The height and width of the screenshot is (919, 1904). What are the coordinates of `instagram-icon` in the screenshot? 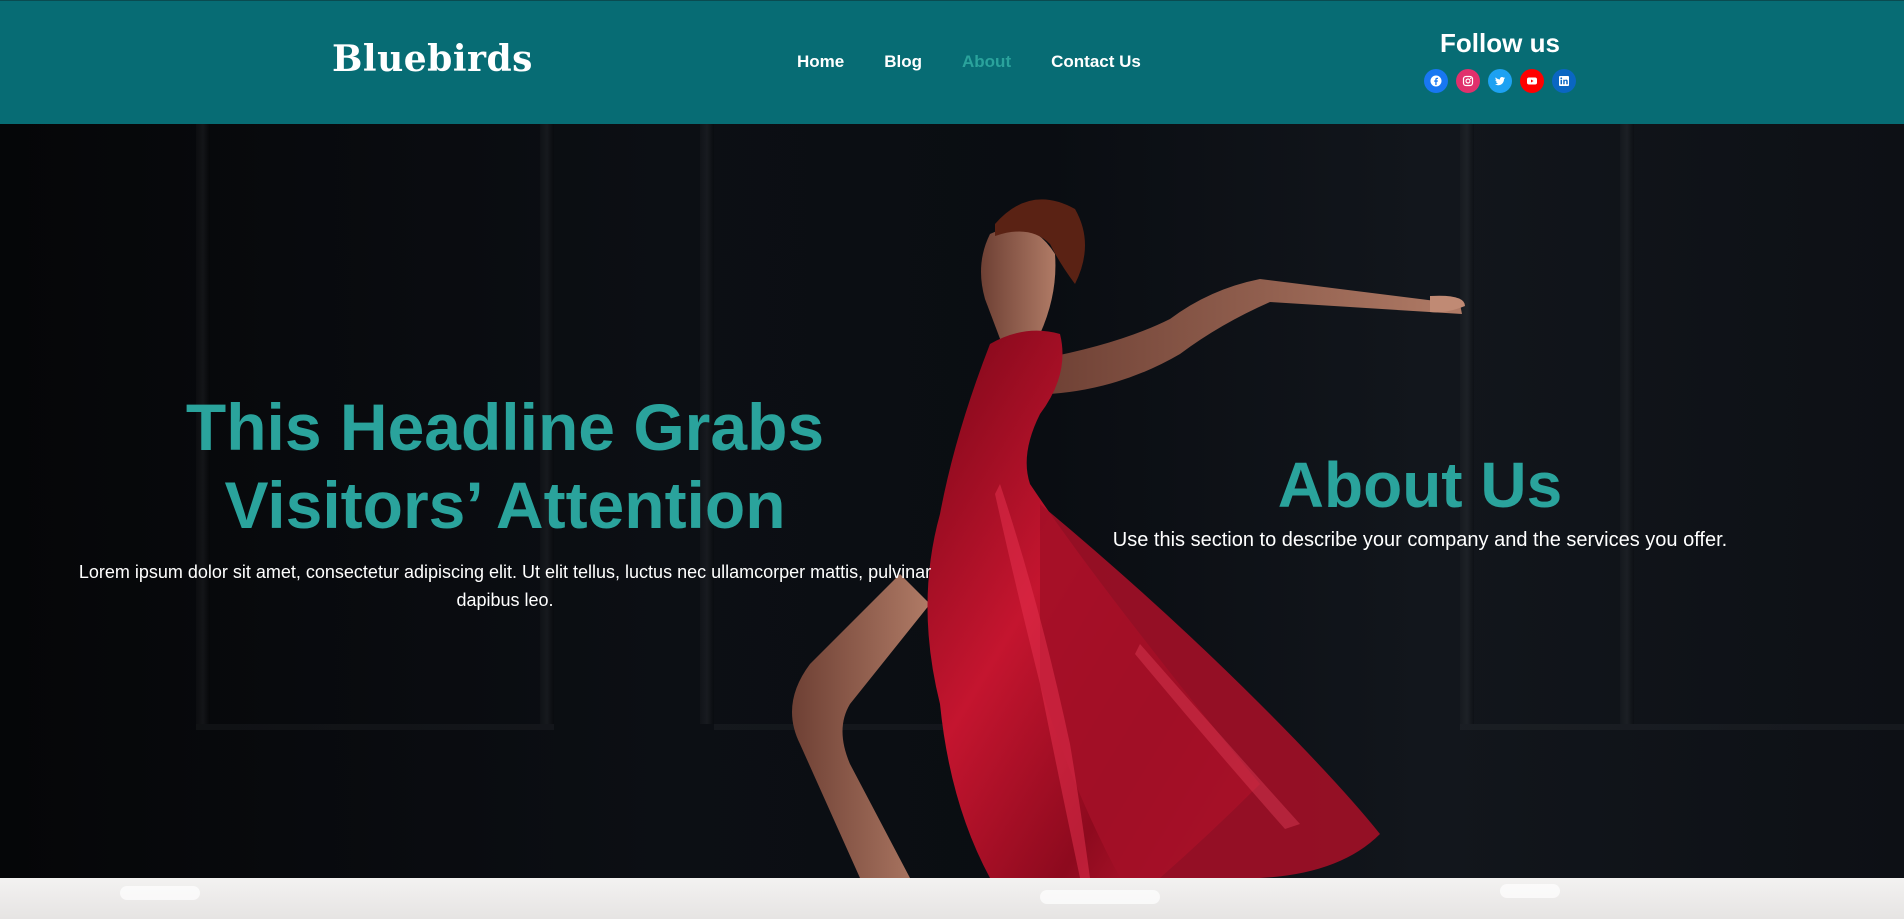 It's located at (1468, 81).